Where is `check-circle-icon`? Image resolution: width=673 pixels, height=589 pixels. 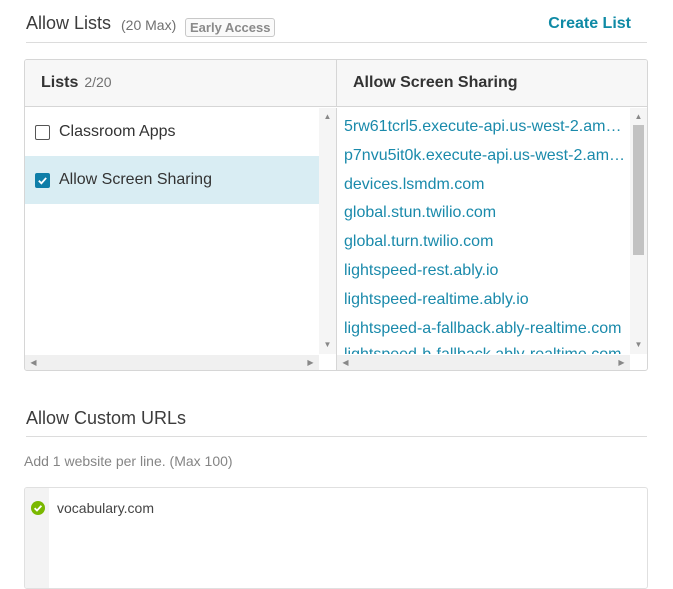 check-circle-icon is located at coordinates (38, 508).